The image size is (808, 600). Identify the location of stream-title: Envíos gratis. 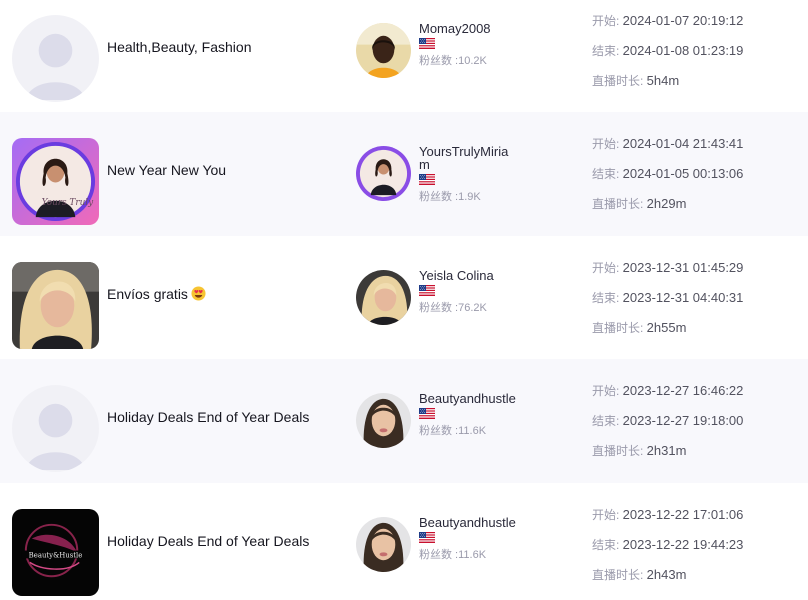
(156, 294).